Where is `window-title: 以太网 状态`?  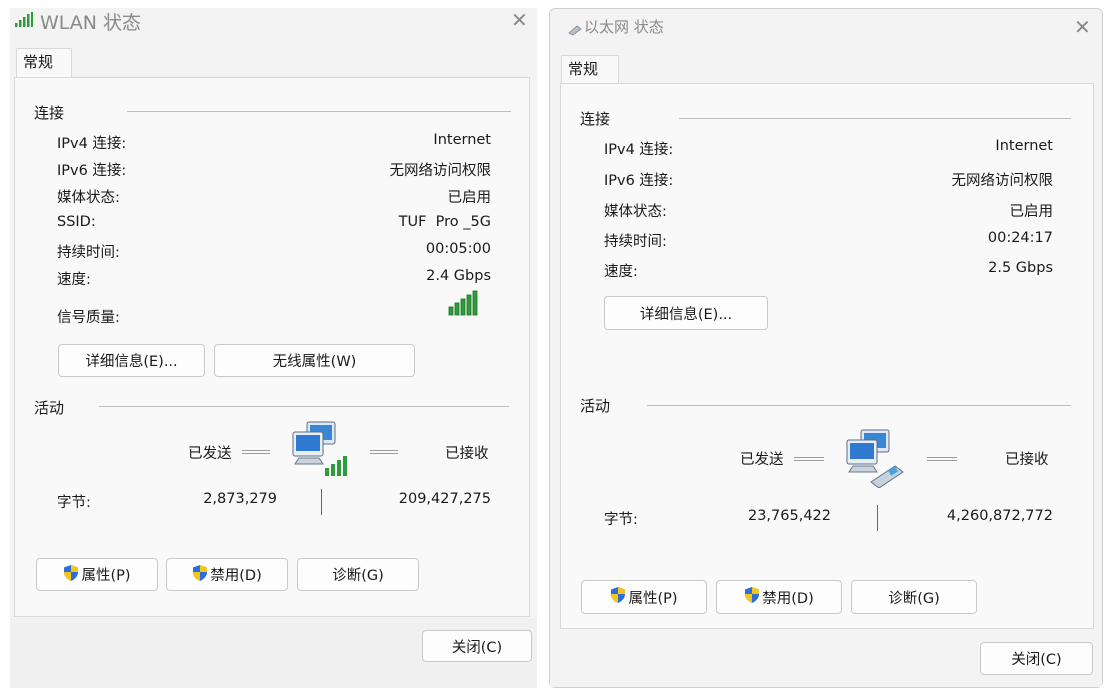 window-title: 以太网 状态 is located at coordinates (624, 27).